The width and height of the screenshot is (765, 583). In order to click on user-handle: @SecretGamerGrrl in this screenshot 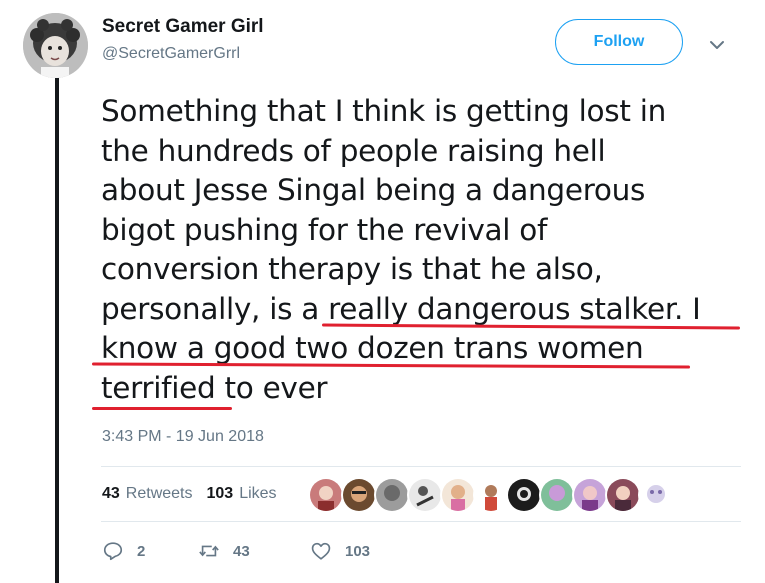, I will do `click(171, 54)`.